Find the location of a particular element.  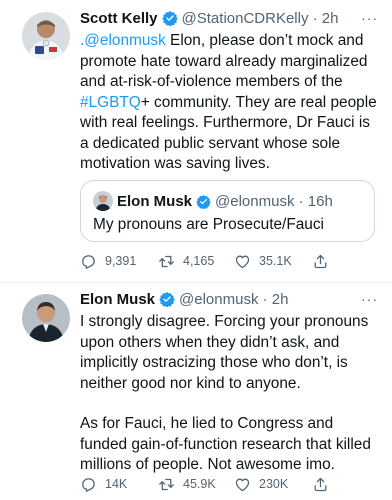

avatar-elon-musk is located at coordinates (46, 318).